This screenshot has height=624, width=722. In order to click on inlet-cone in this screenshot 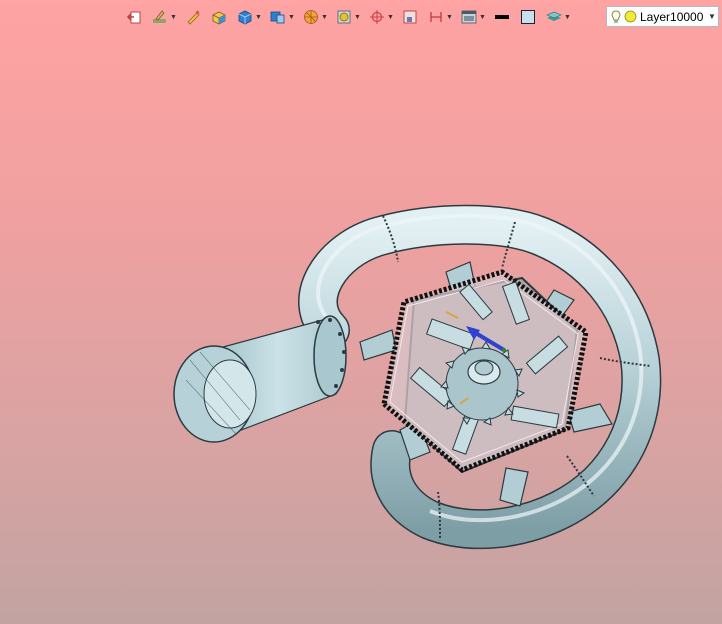, I will do `click(260, 379)`.